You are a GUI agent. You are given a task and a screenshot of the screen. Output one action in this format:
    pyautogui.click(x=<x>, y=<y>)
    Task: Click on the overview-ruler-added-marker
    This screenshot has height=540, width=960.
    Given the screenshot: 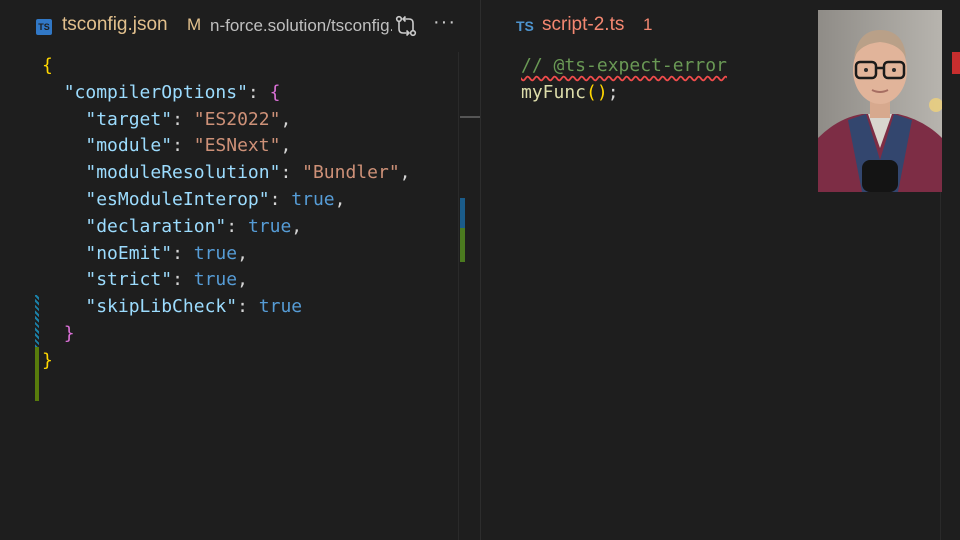 What is the action you would take?
    pyautogui.click(x=462, y=245)
    